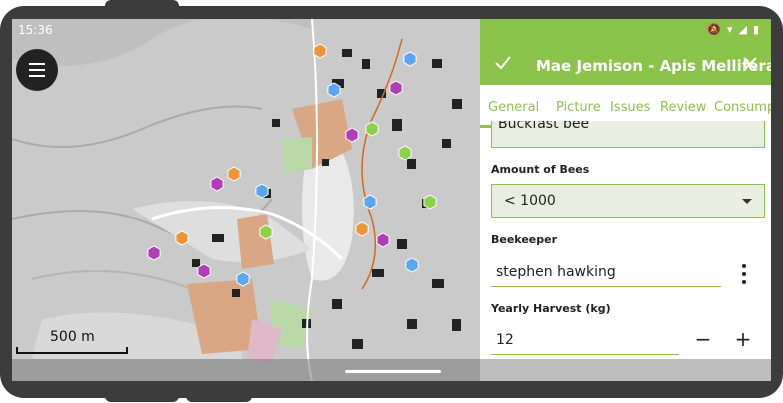 The height and width of the screenshot is (403, 783). I want to click on harvest-field: 12, so click(585, 340).